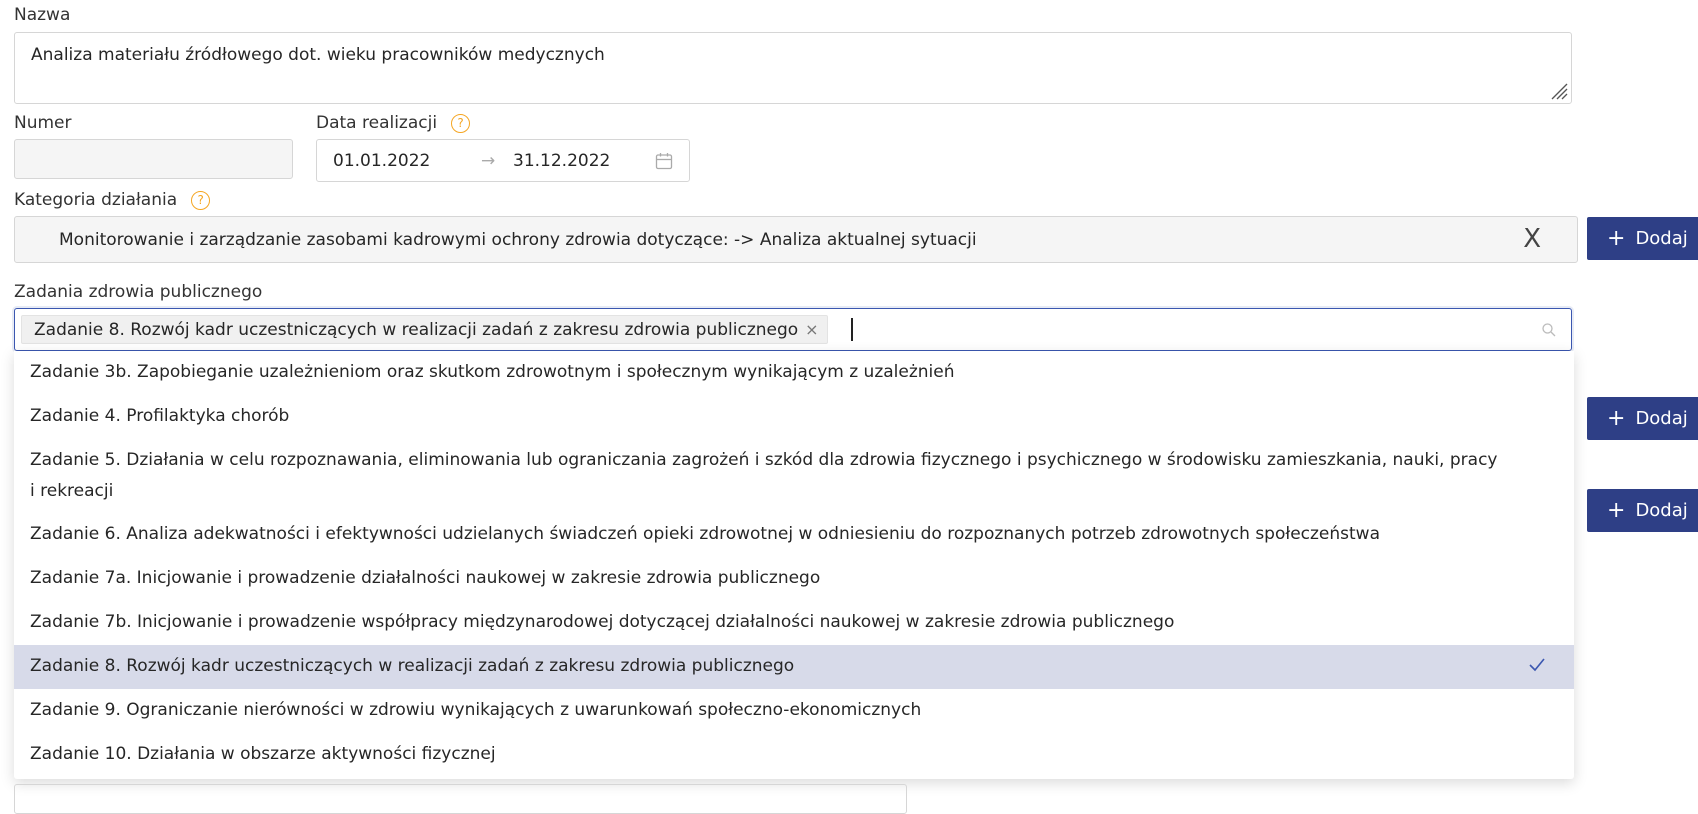  Describe the element at coordinates (72, 491) in the screenshot. I see `dropdown-option-line2: i rekreacji` at that location.